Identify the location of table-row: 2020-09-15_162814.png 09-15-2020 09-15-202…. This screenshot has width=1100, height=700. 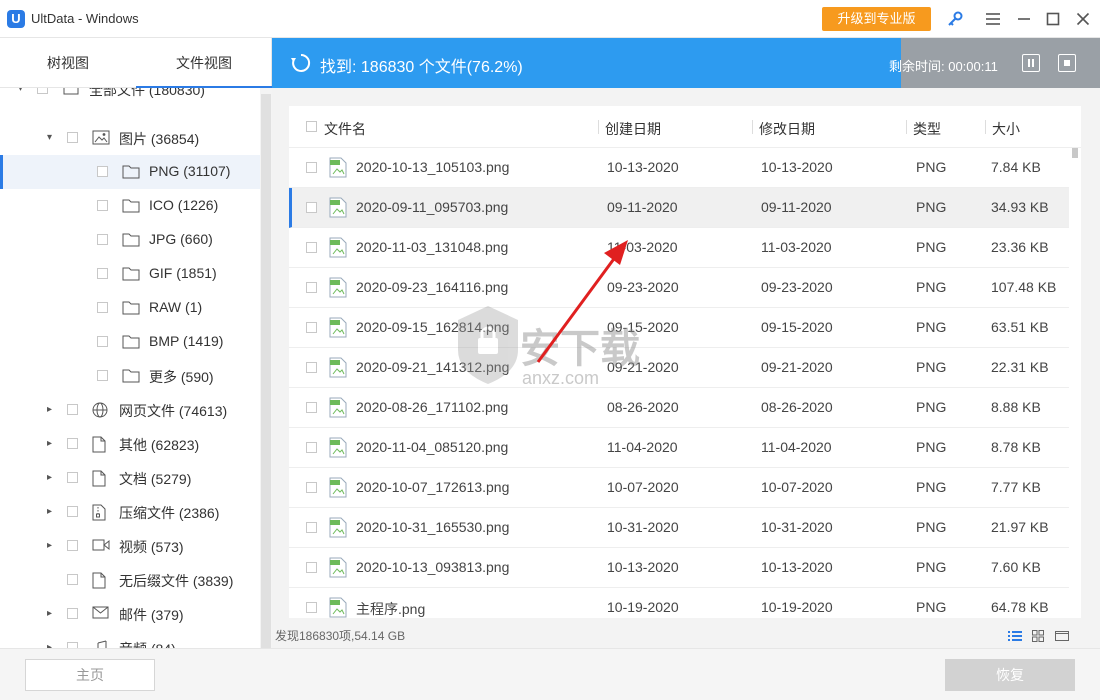
(679, 328).